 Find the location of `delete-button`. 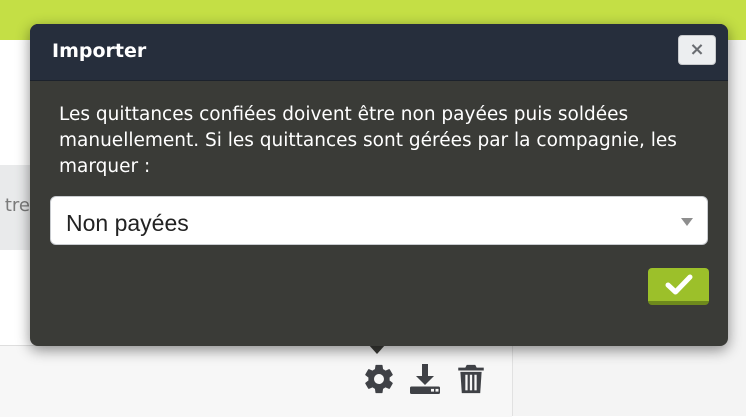

delete-button is located at coordinates (471, 379).